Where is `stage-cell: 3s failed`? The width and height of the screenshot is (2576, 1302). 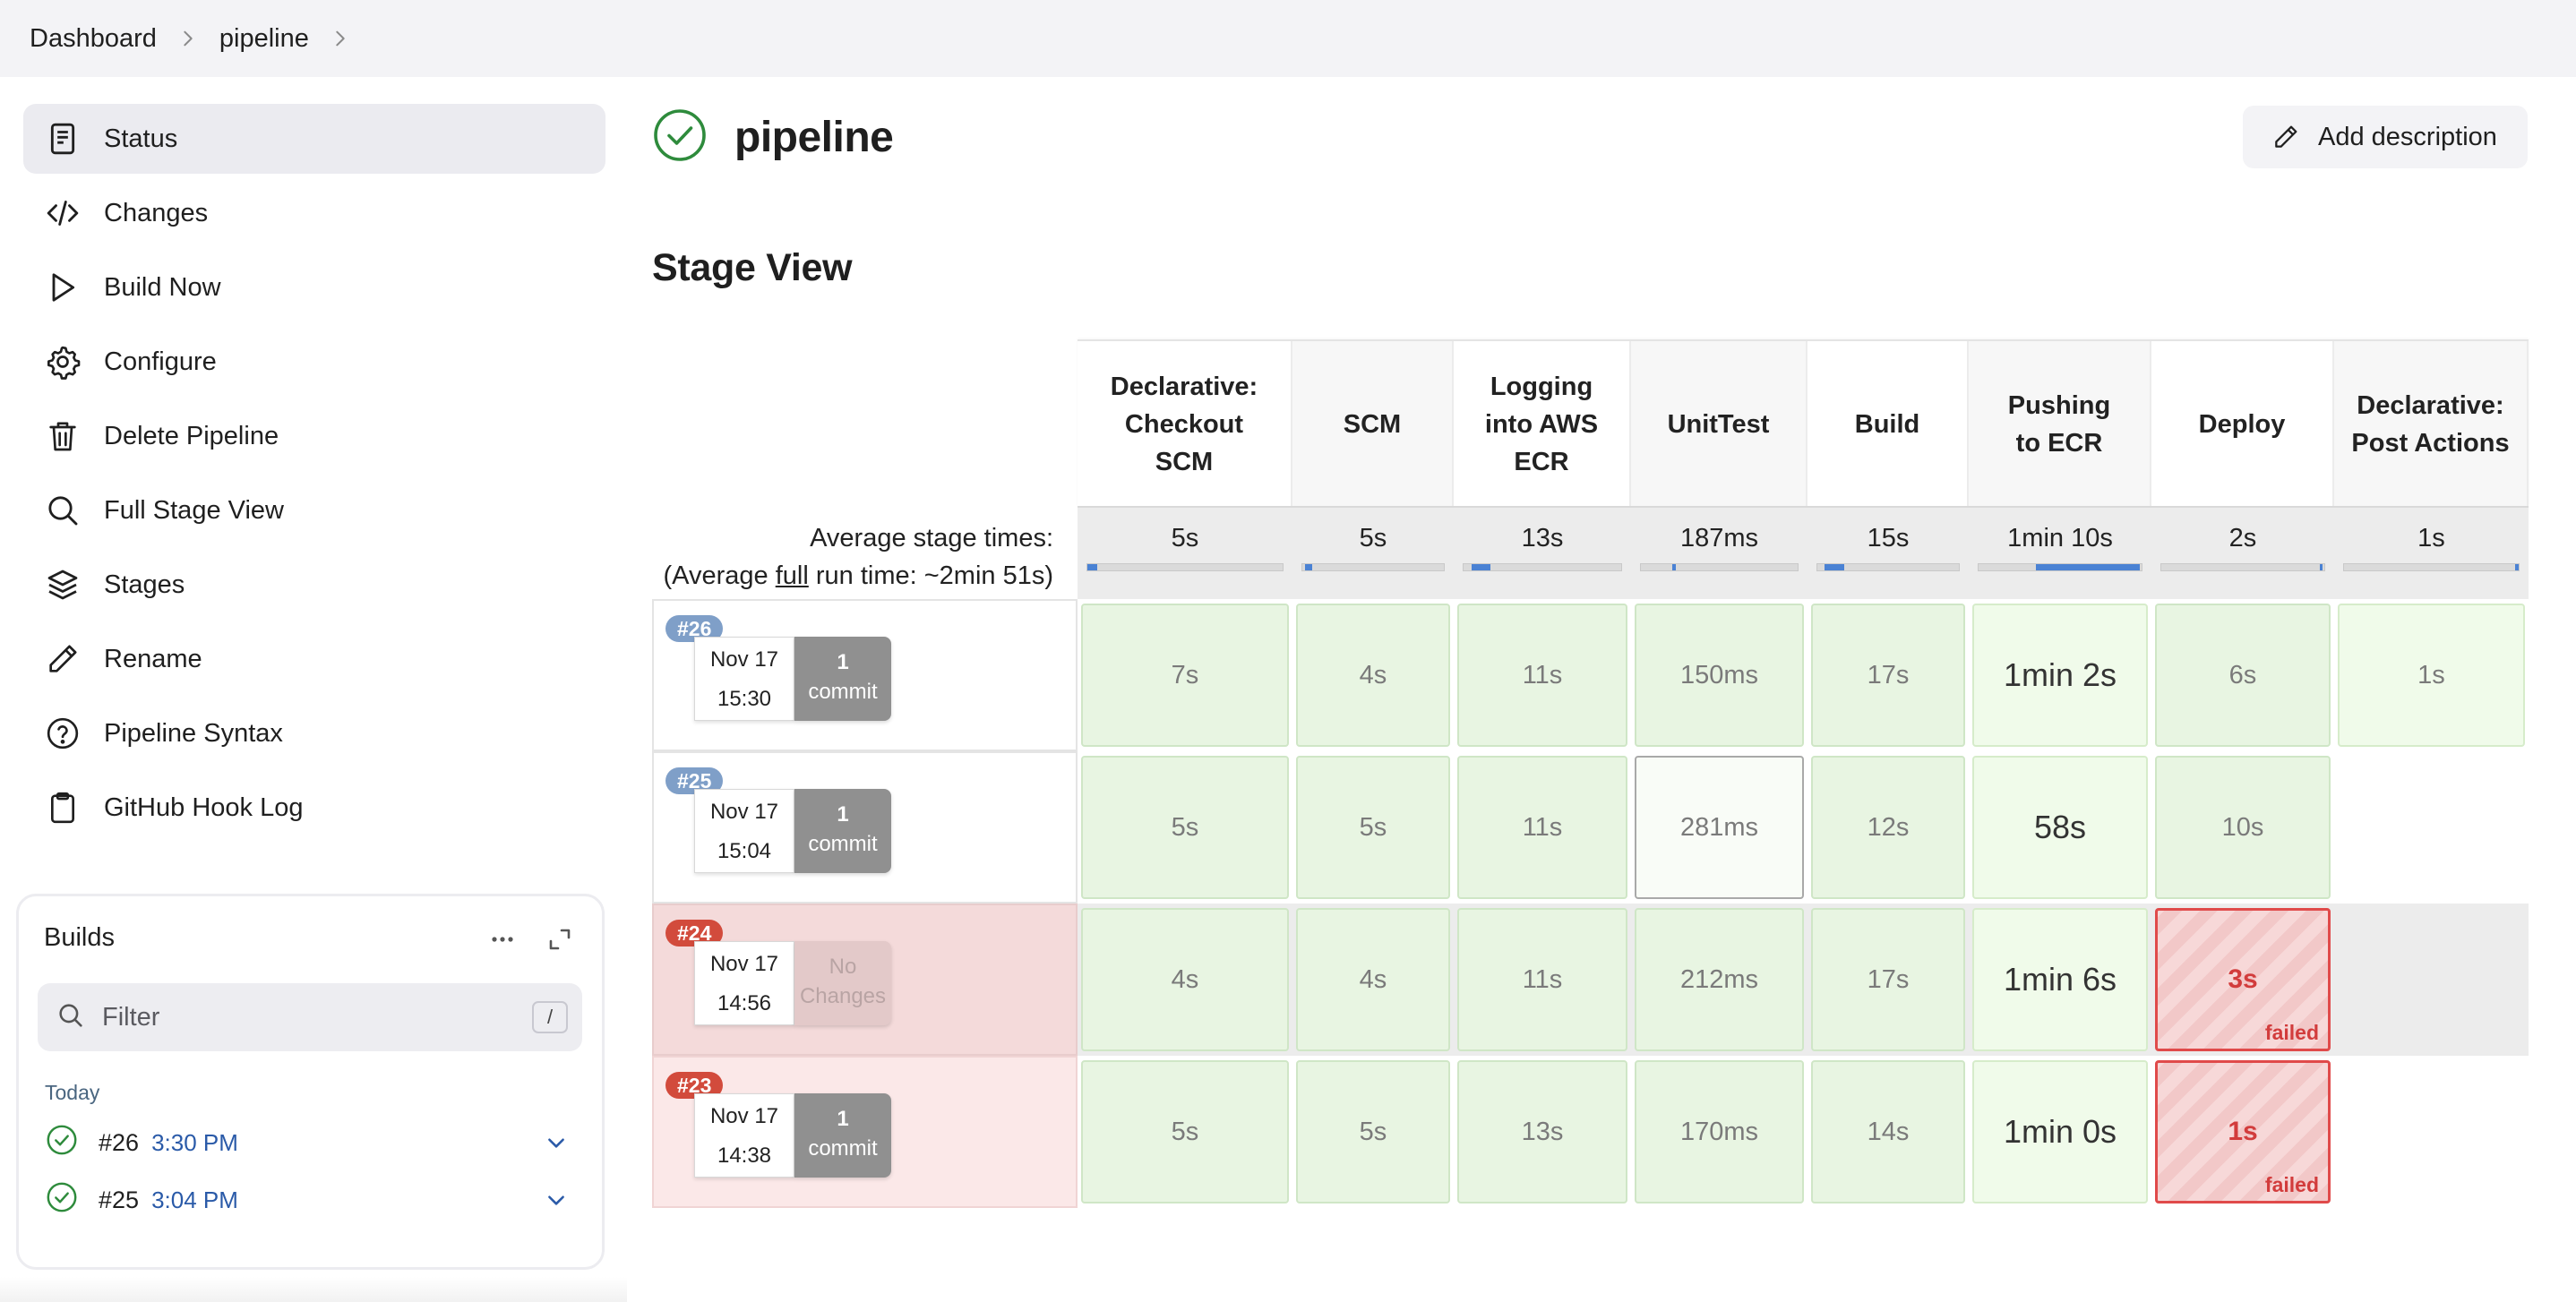
stage-cell: 3s failed is located at coordinates (2243, 979).